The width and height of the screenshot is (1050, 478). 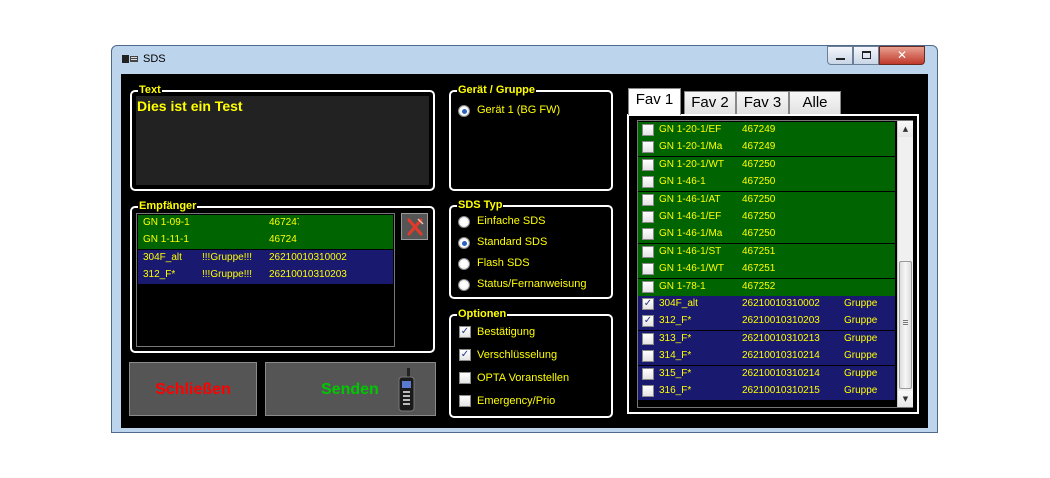 What do you see at coordinates (480, 205) in the screenshot?
I see `sds-typ-group-title: SDS Typ` at bounding box center [480, 205].